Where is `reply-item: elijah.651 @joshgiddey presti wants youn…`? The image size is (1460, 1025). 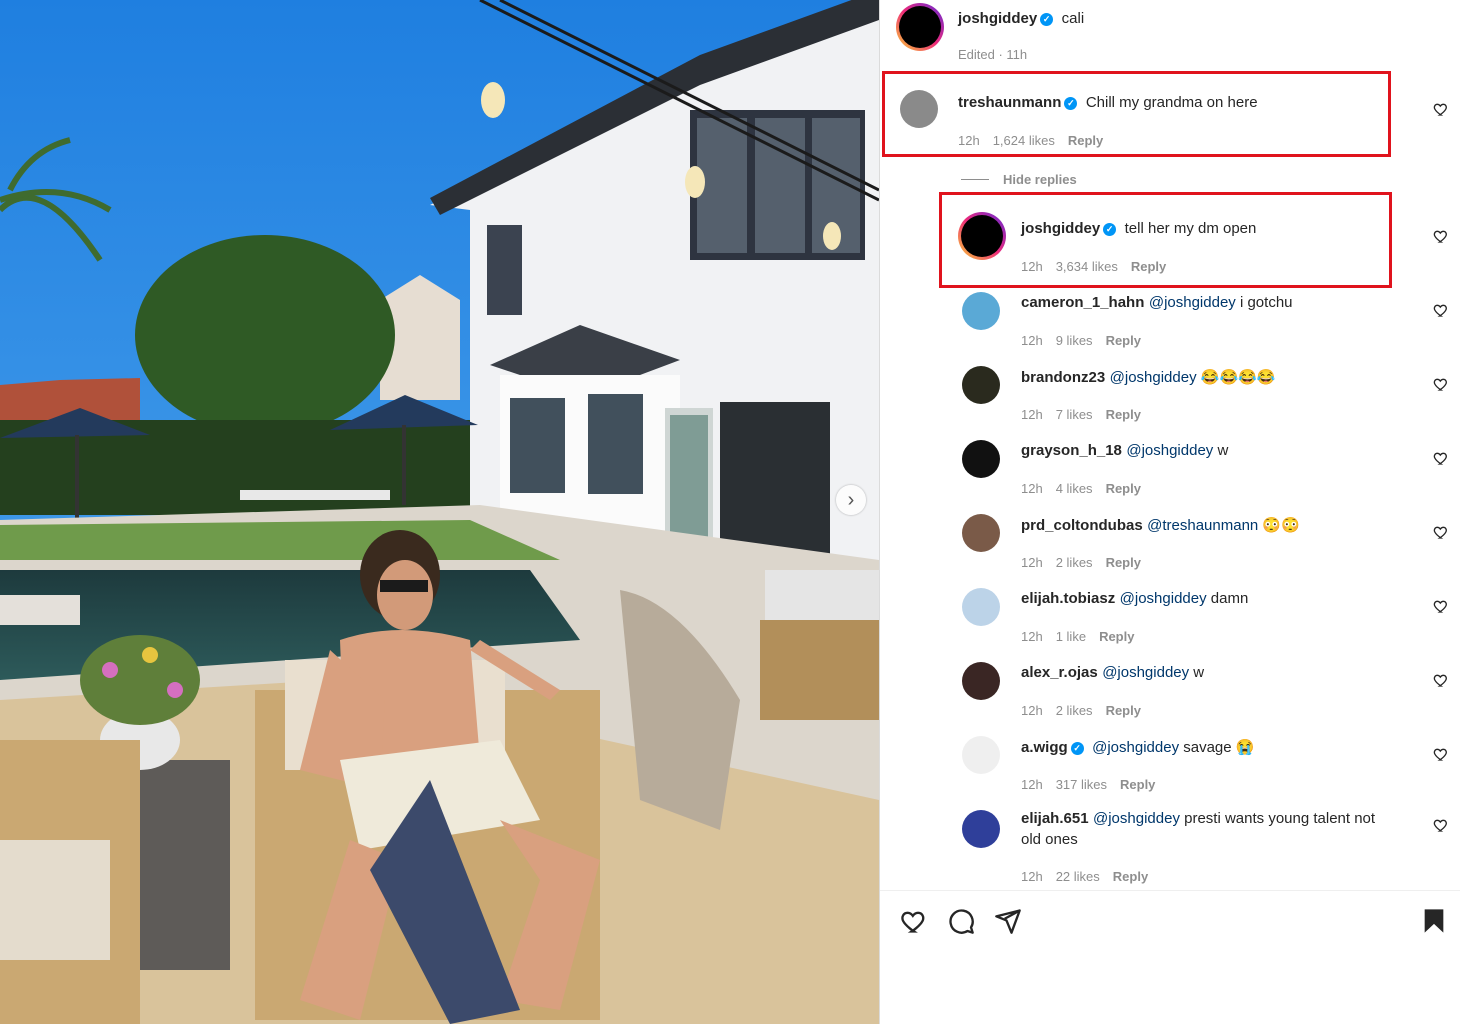 reply-item: elijah.651 @joshgiddey presti wants youn… is located at coordinates (1170, 848).